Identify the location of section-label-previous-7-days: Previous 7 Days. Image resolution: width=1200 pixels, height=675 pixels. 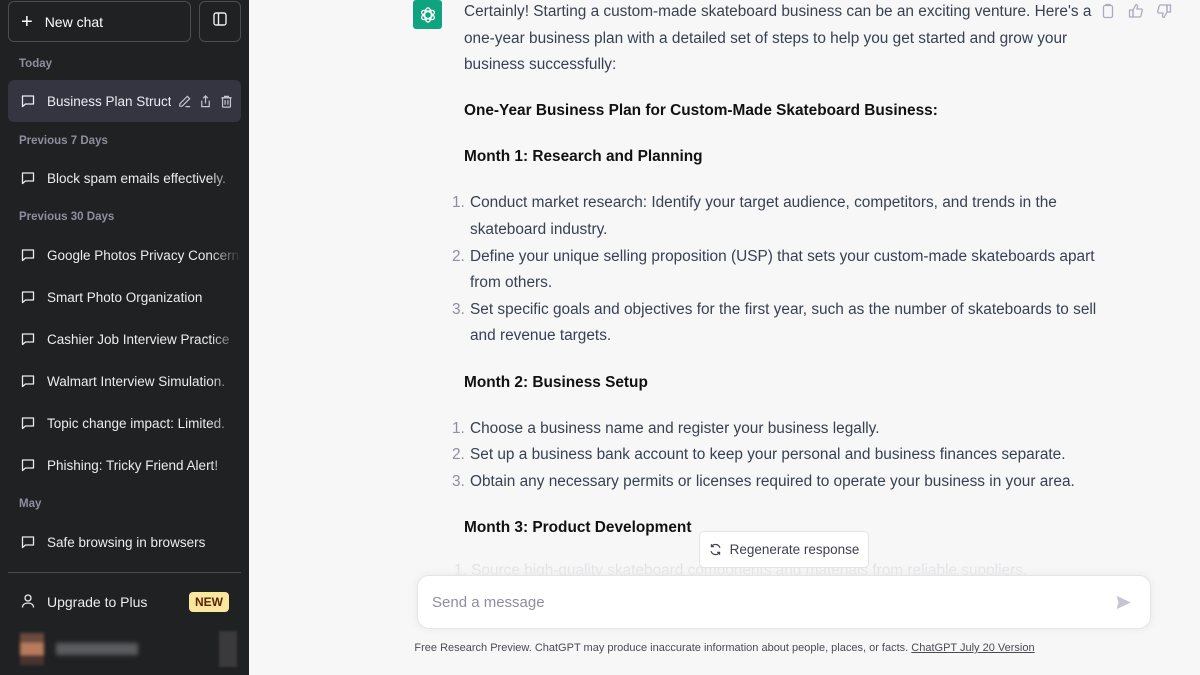
(63, 141).